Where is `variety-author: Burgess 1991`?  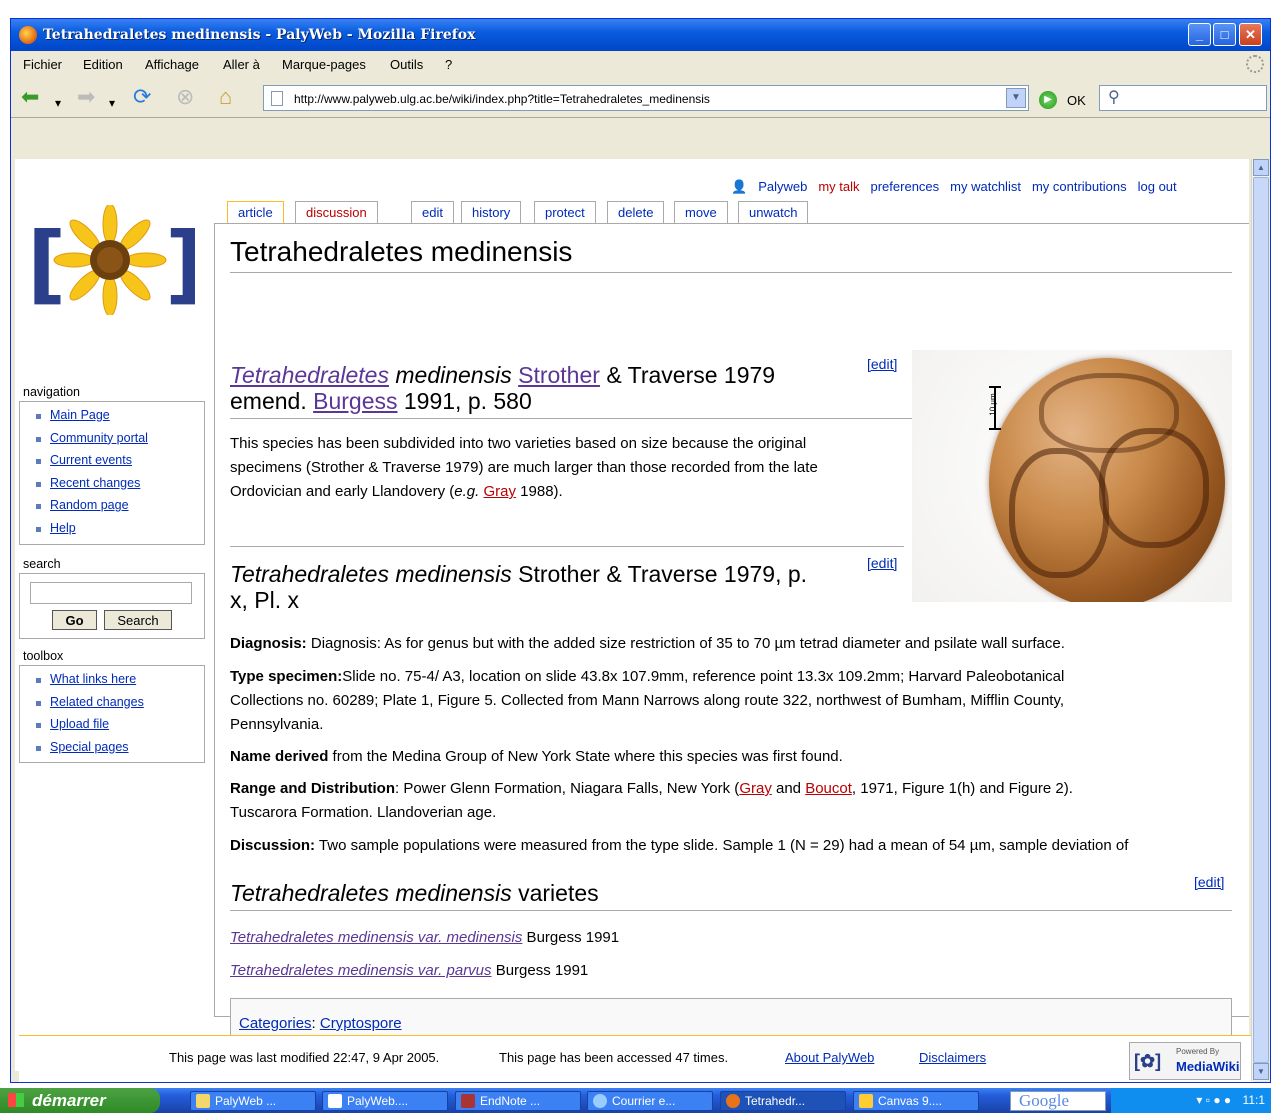 variety-author: Burgess 1991 is located at coordinates (571, 937).